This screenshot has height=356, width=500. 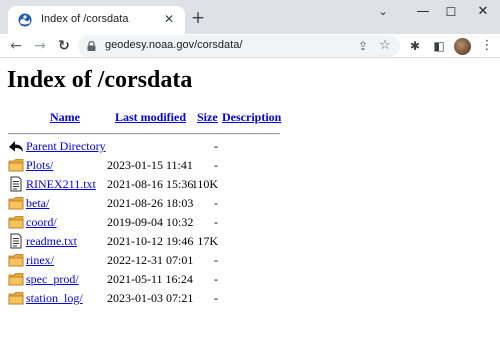 I want to click on column-header-description: Description, so click(x=251, y=117).